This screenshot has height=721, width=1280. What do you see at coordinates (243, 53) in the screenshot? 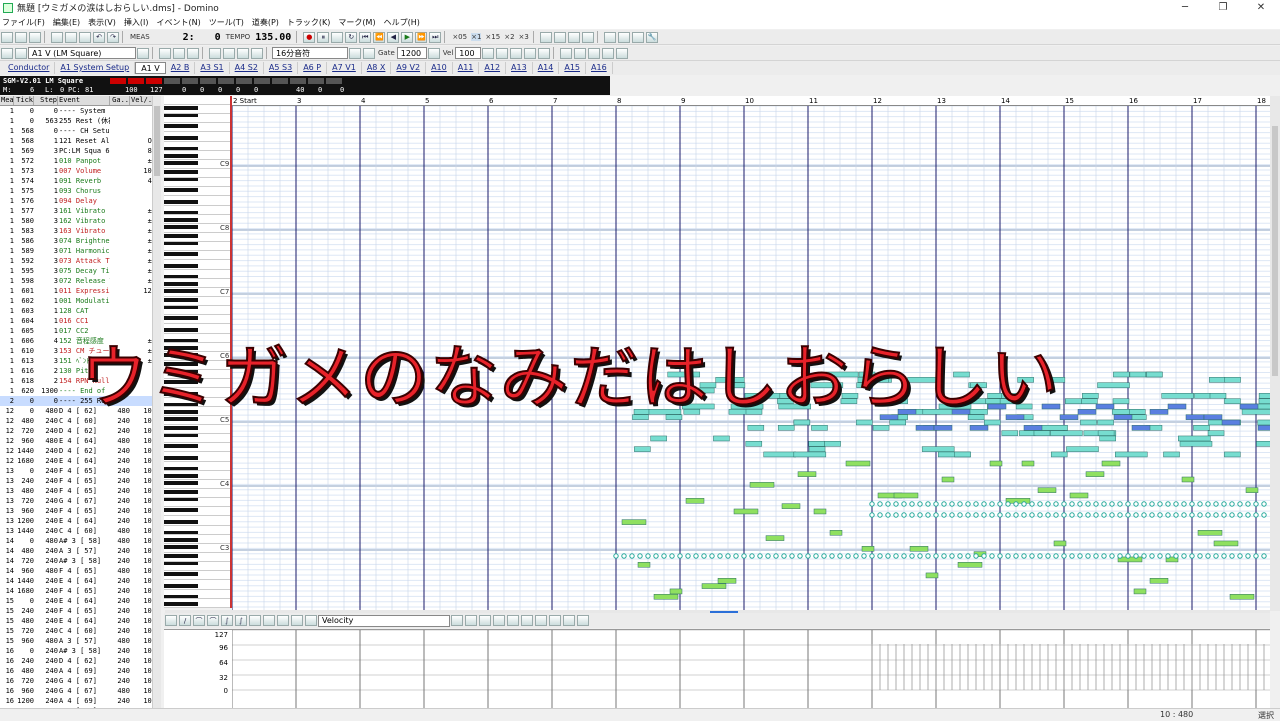
I see `select-icon` at bounding box center [243, 53].